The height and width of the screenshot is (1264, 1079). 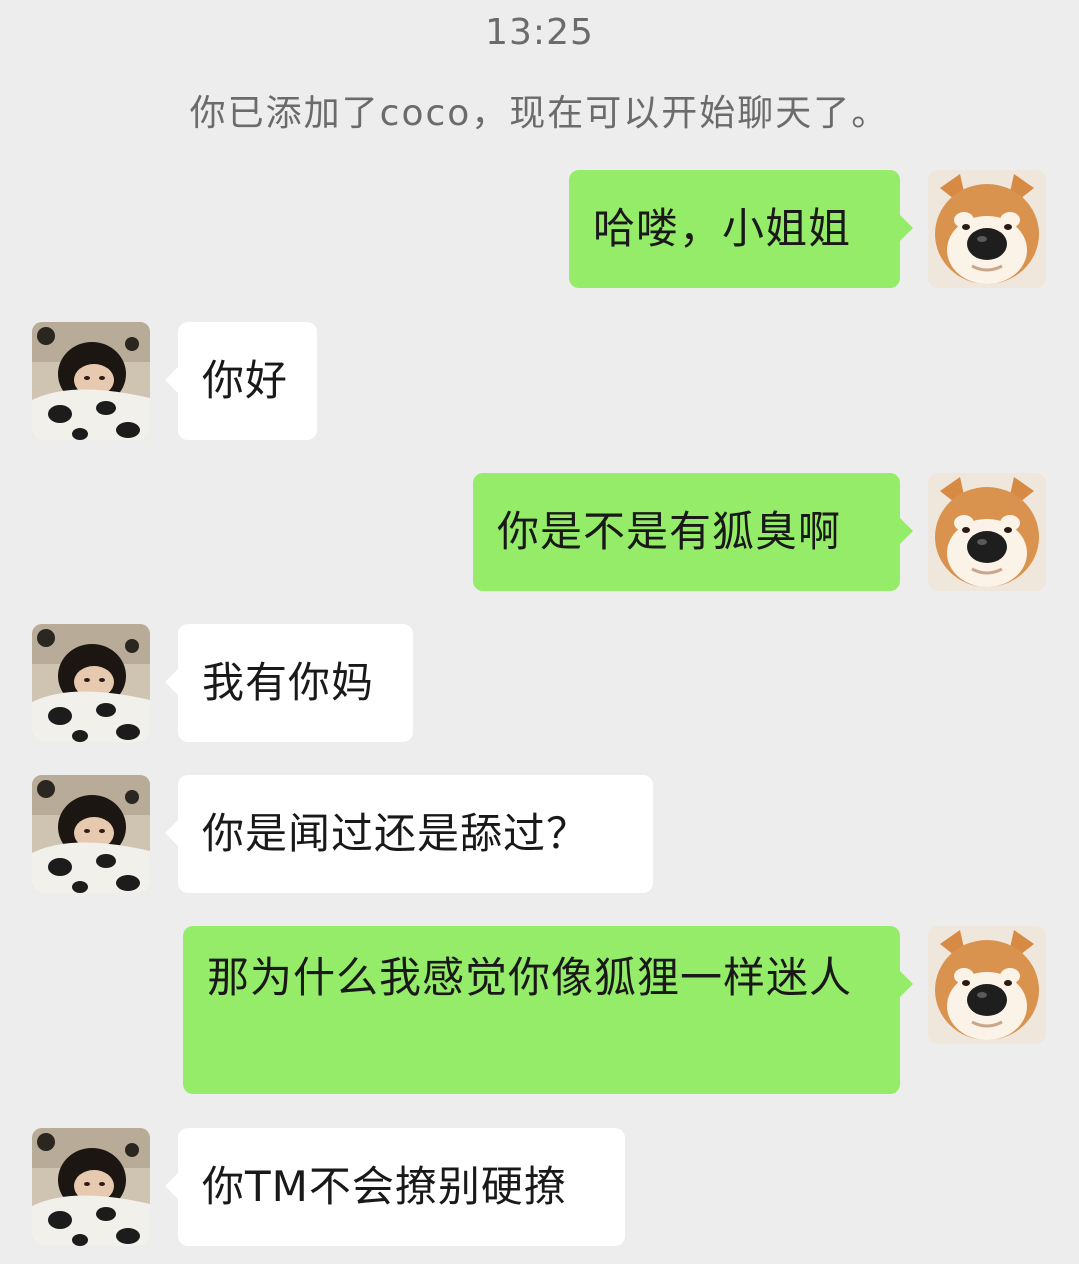 I want to click on message-bubble-received: 你是闻过还是舔过？, so click(x=409, y=834).